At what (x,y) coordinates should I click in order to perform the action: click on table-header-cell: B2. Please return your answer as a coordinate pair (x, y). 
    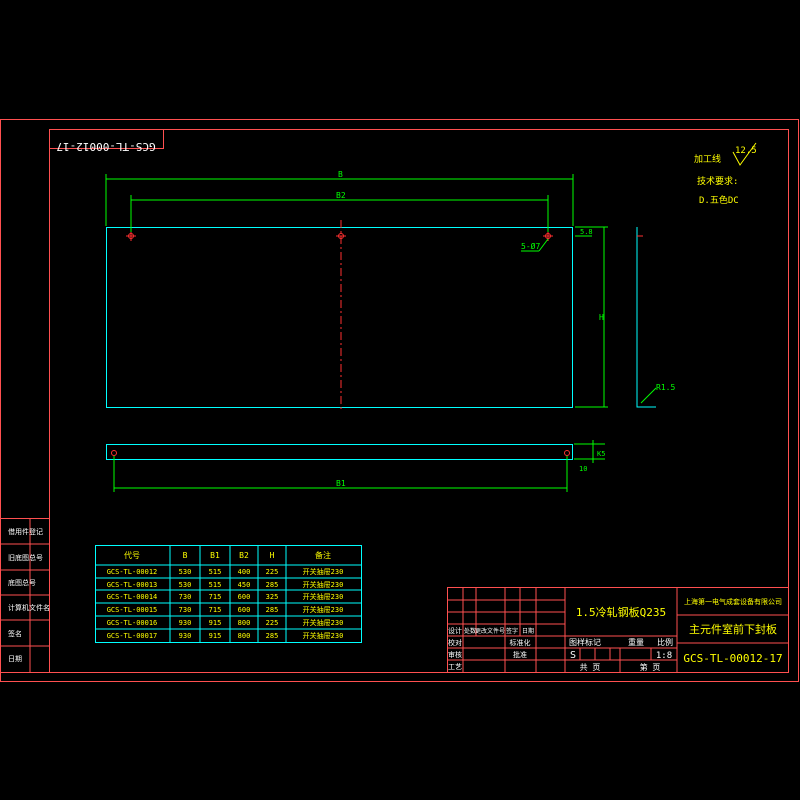
    Looking at the image, I should click on (244, 555).